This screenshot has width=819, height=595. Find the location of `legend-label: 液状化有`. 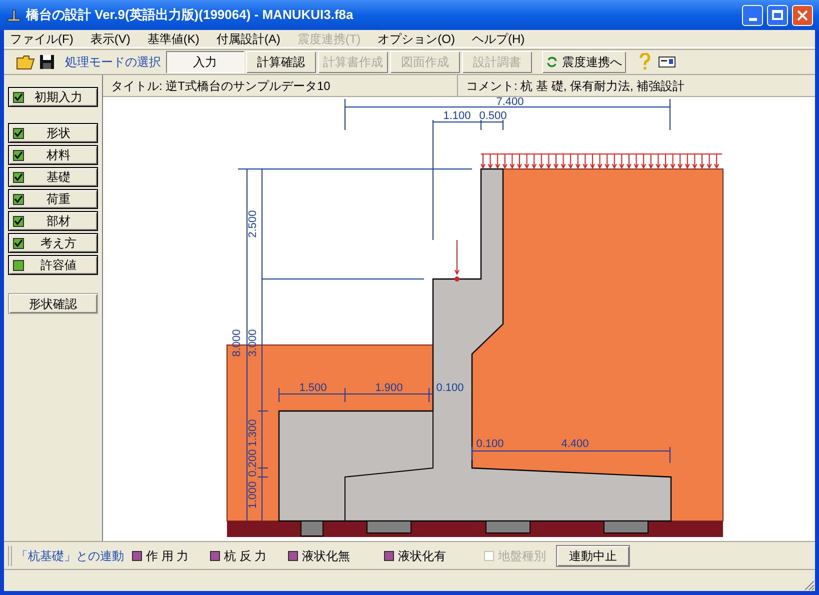

legend-label: 液状化有 is located at coordinates (422, 556).